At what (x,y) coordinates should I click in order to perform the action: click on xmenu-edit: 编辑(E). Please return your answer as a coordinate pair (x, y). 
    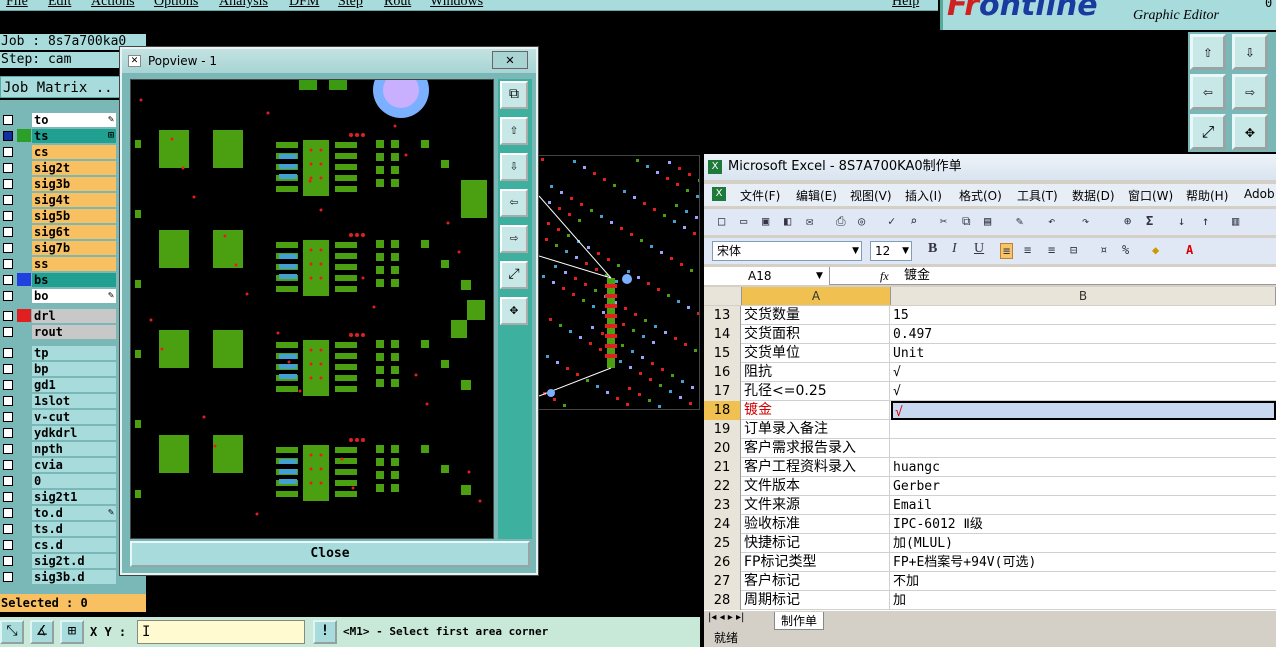
    Looking at the image, I should click on (816, 195).